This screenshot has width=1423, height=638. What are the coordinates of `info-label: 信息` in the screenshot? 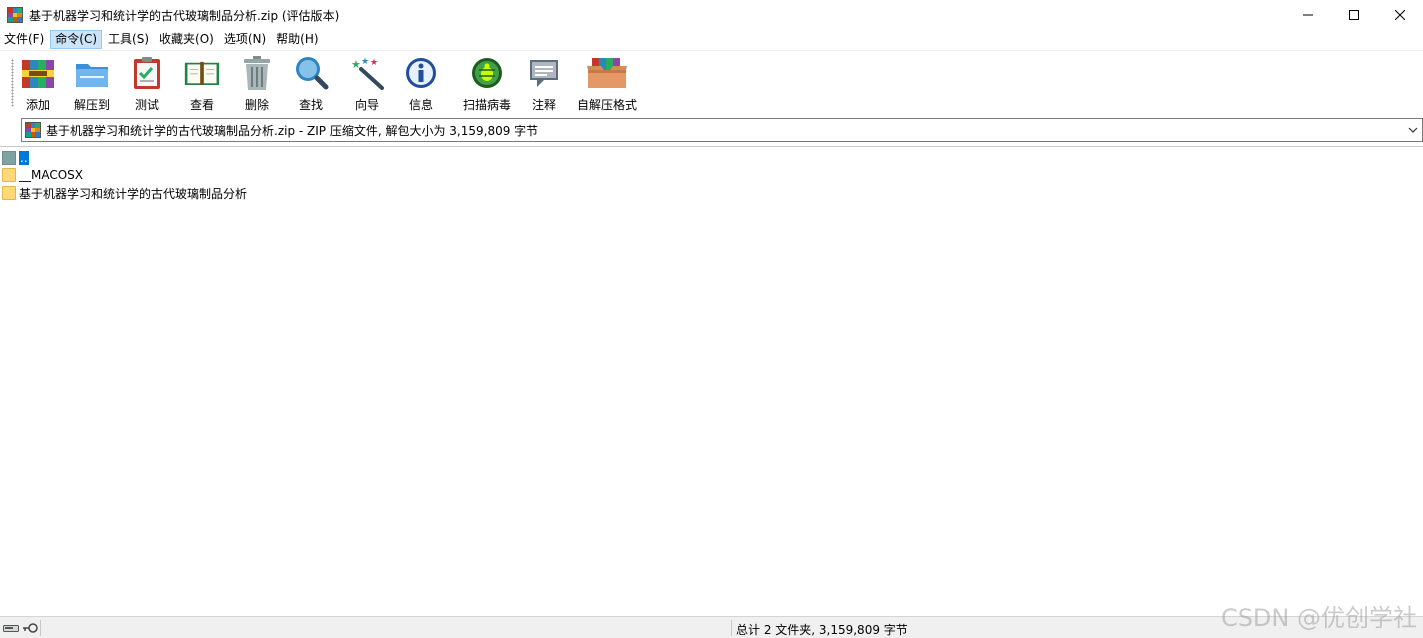 It's located at (420, 105).